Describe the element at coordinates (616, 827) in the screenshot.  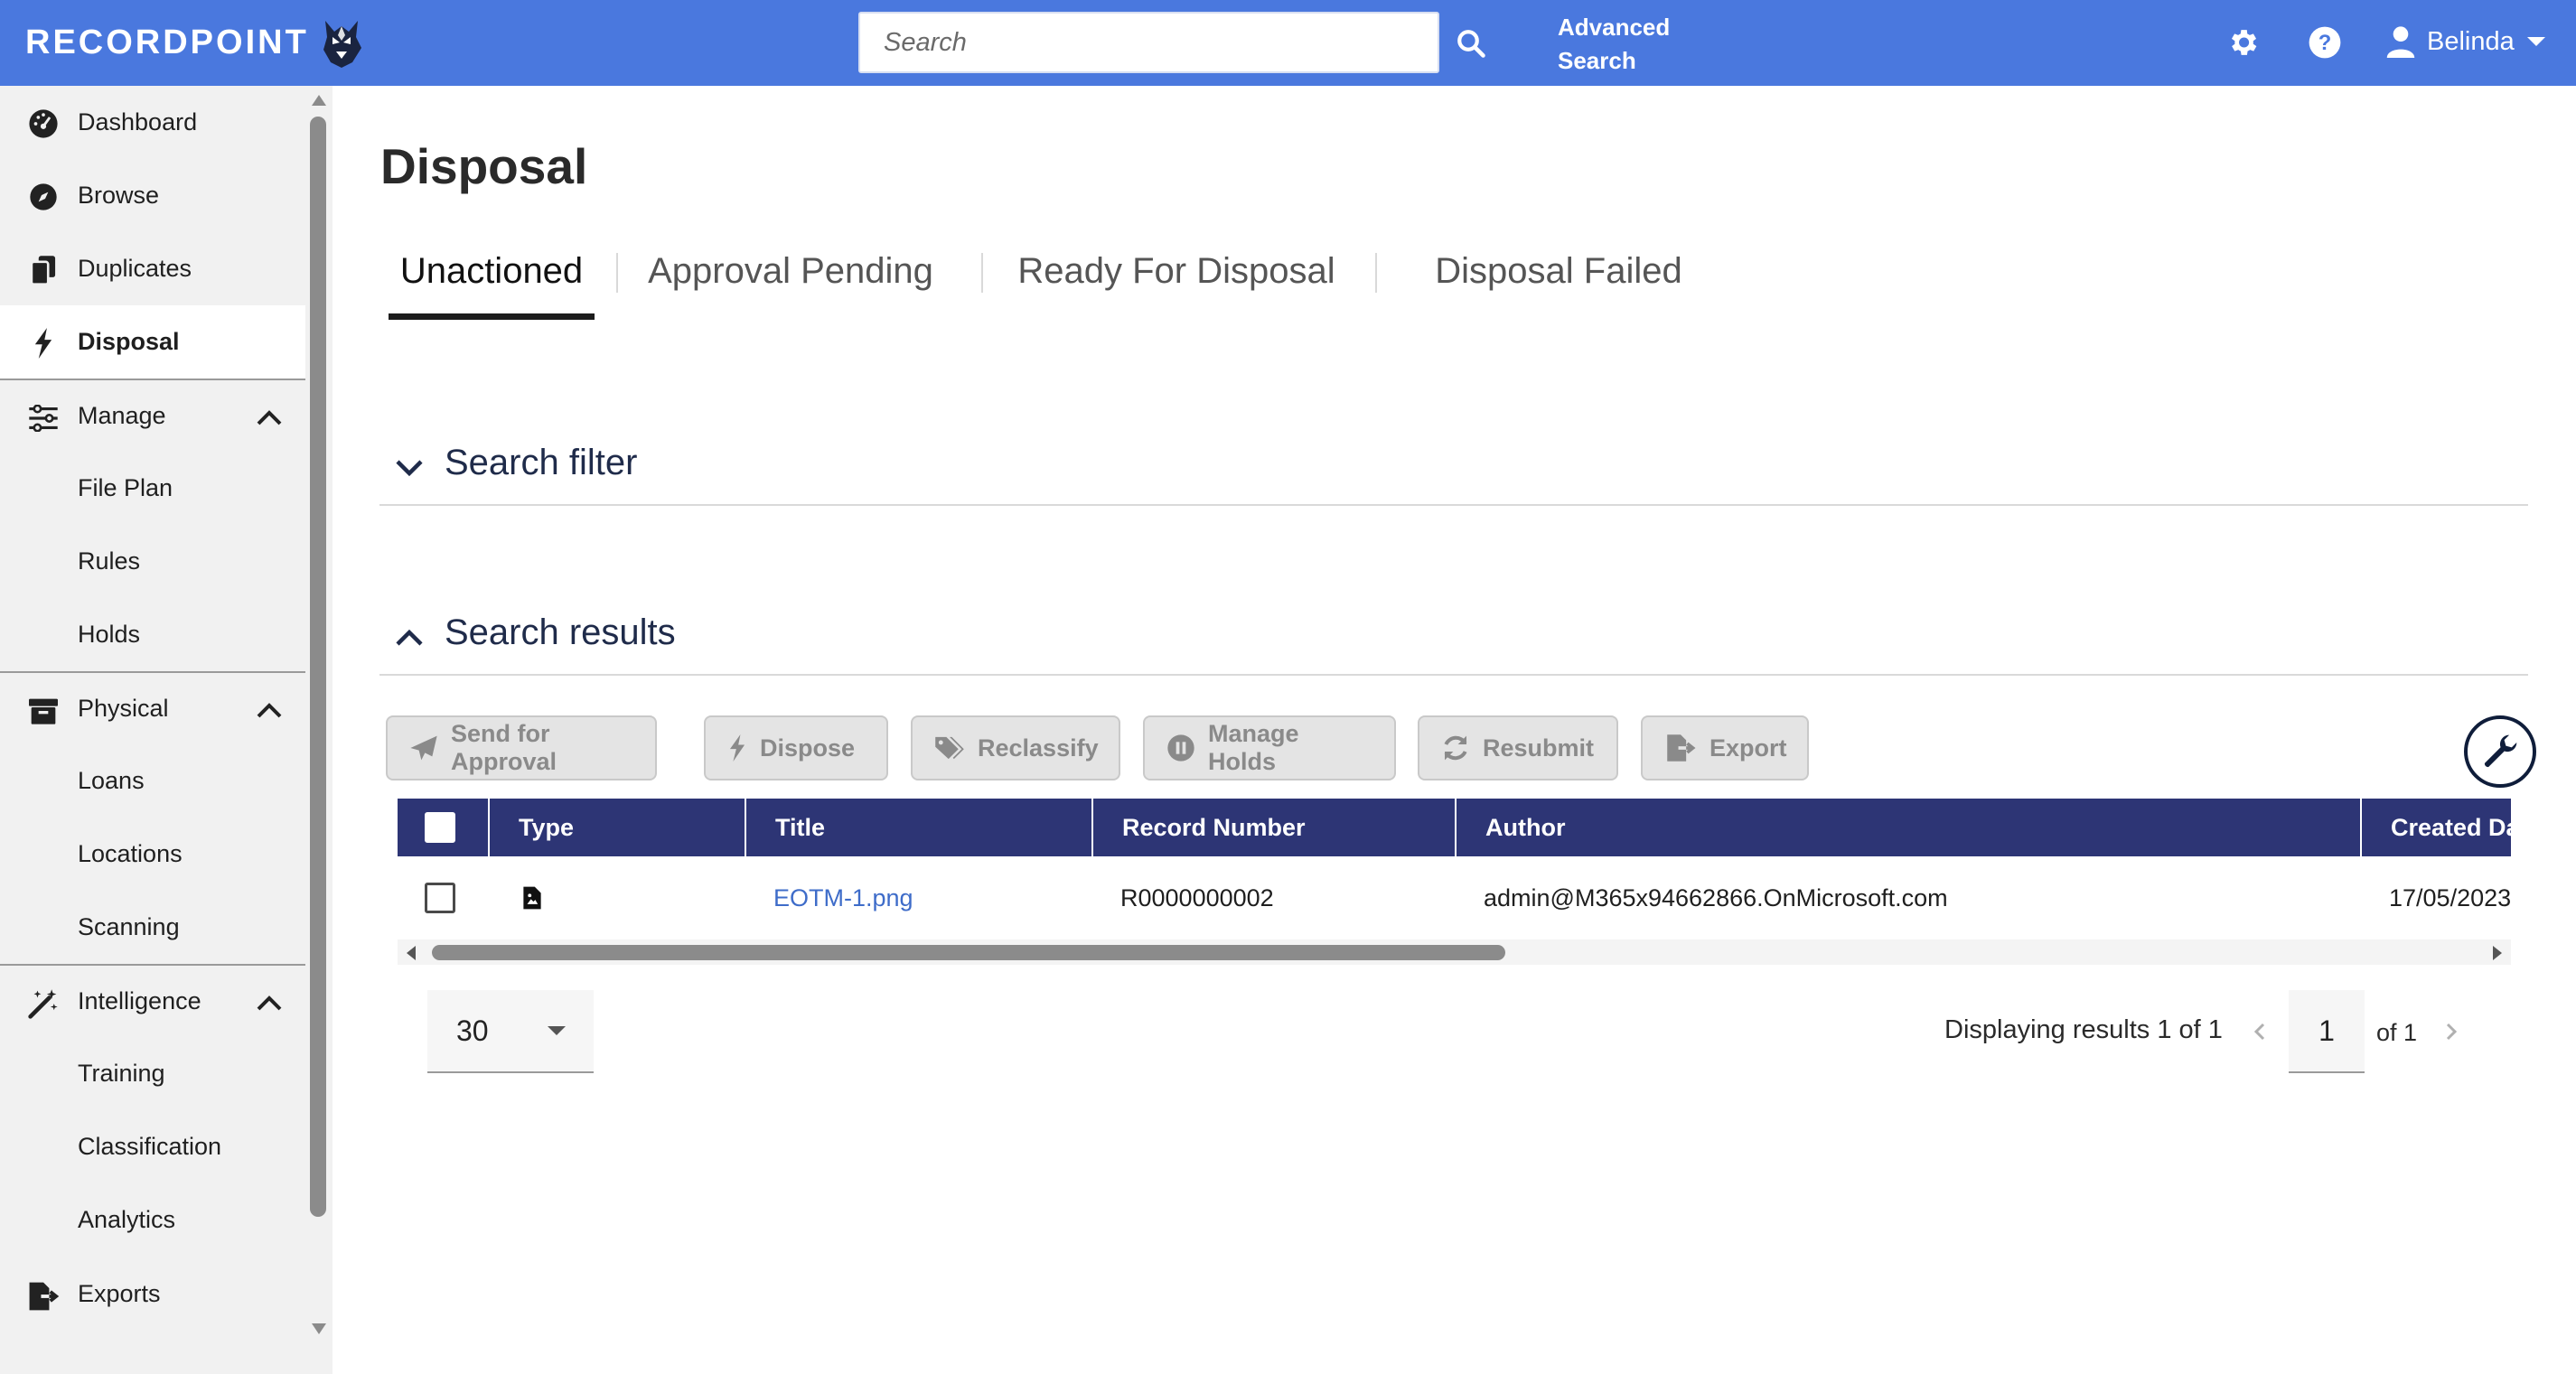
I see `column-header-type: Type` at that location.